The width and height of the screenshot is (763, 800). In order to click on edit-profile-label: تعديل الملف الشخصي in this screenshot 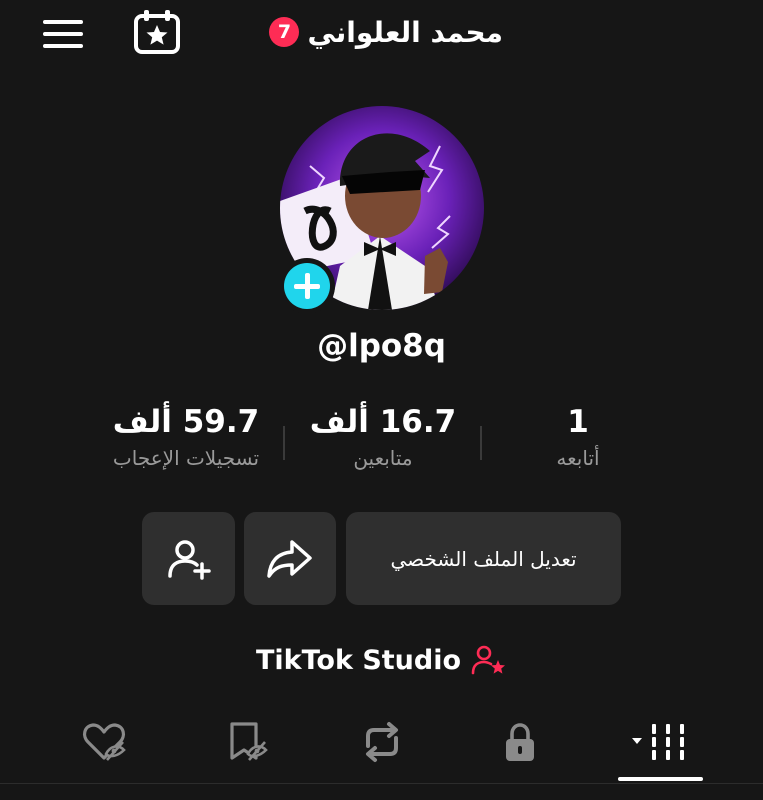, I will do `click(483, 558)`.